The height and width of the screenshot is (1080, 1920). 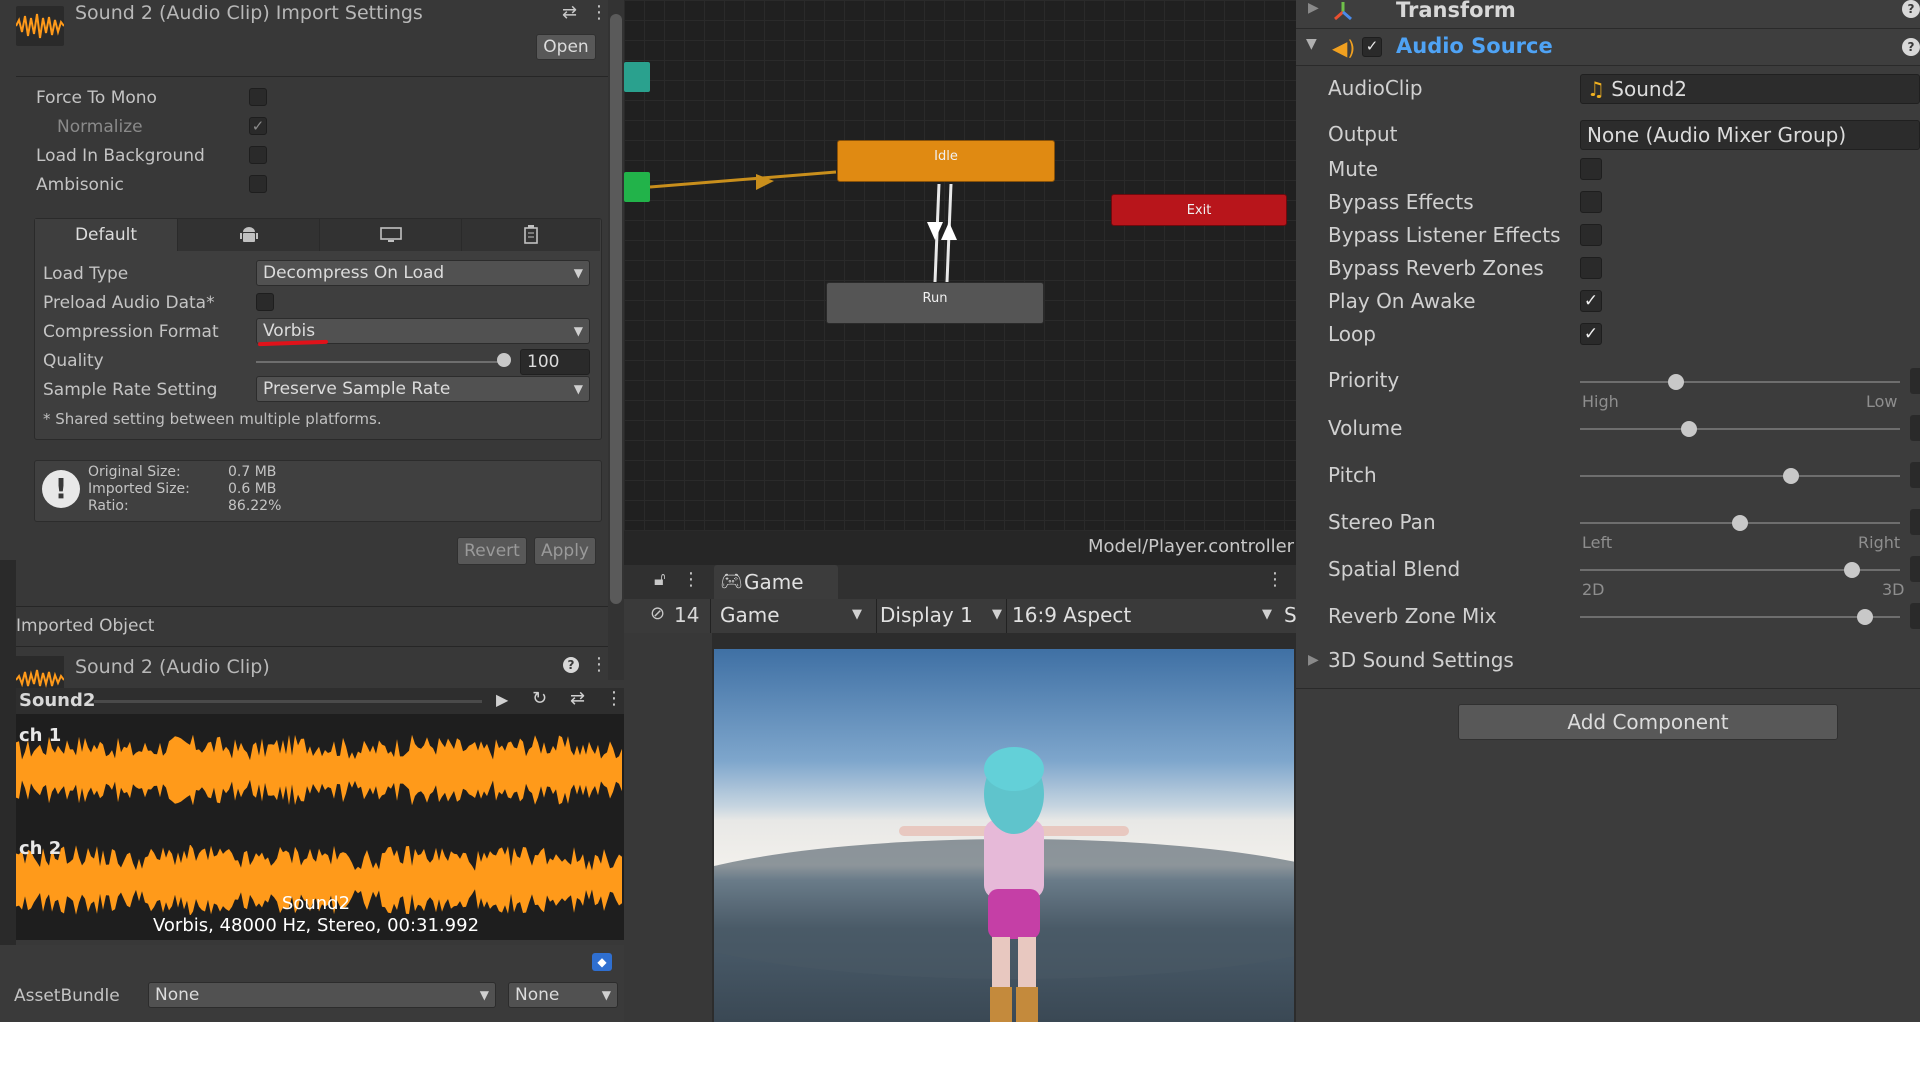 What do you see at coordinates (504, 360) in the screenshot?
I see `quality-slider-handle` at bounding box center [504, 360].